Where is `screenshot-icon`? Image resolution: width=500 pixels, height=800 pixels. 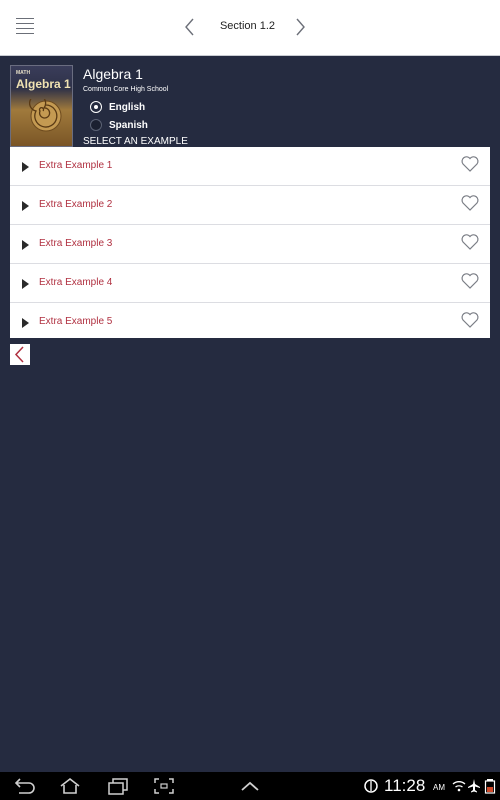
screenshot-icon is located at coordinates (164, 786).